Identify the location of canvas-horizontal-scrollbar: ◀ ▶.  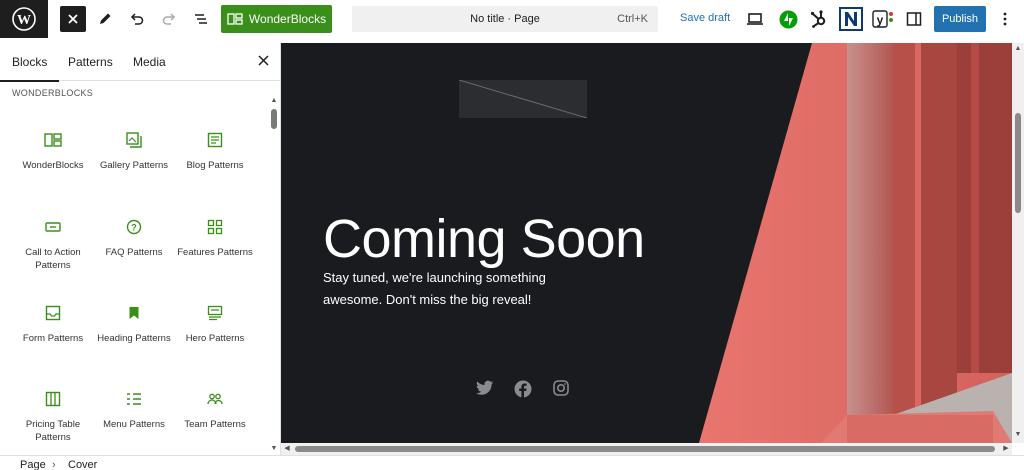
(646, 449).